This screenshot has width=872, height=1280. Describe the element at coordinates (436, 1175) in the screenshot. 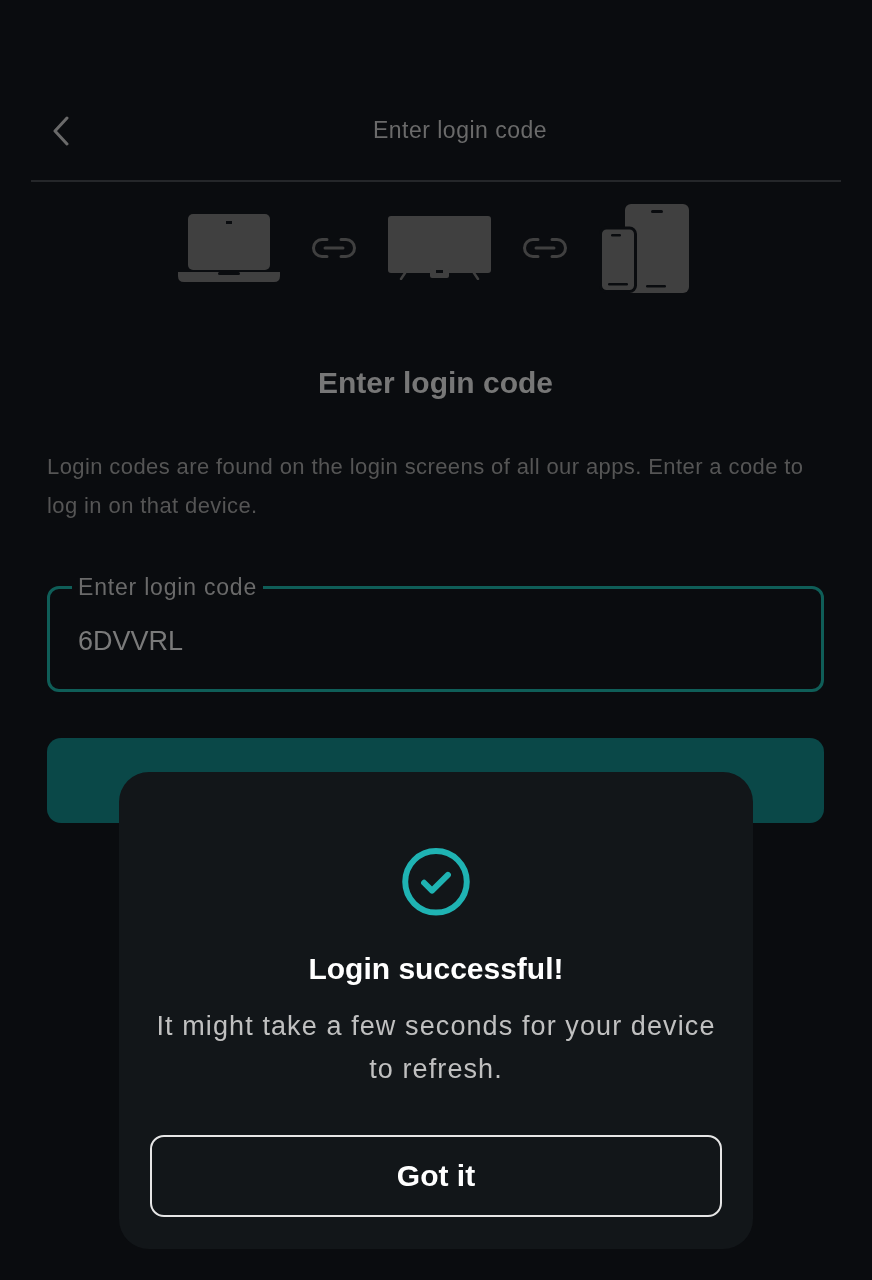

I see `got-it-button: Got it` at that location.